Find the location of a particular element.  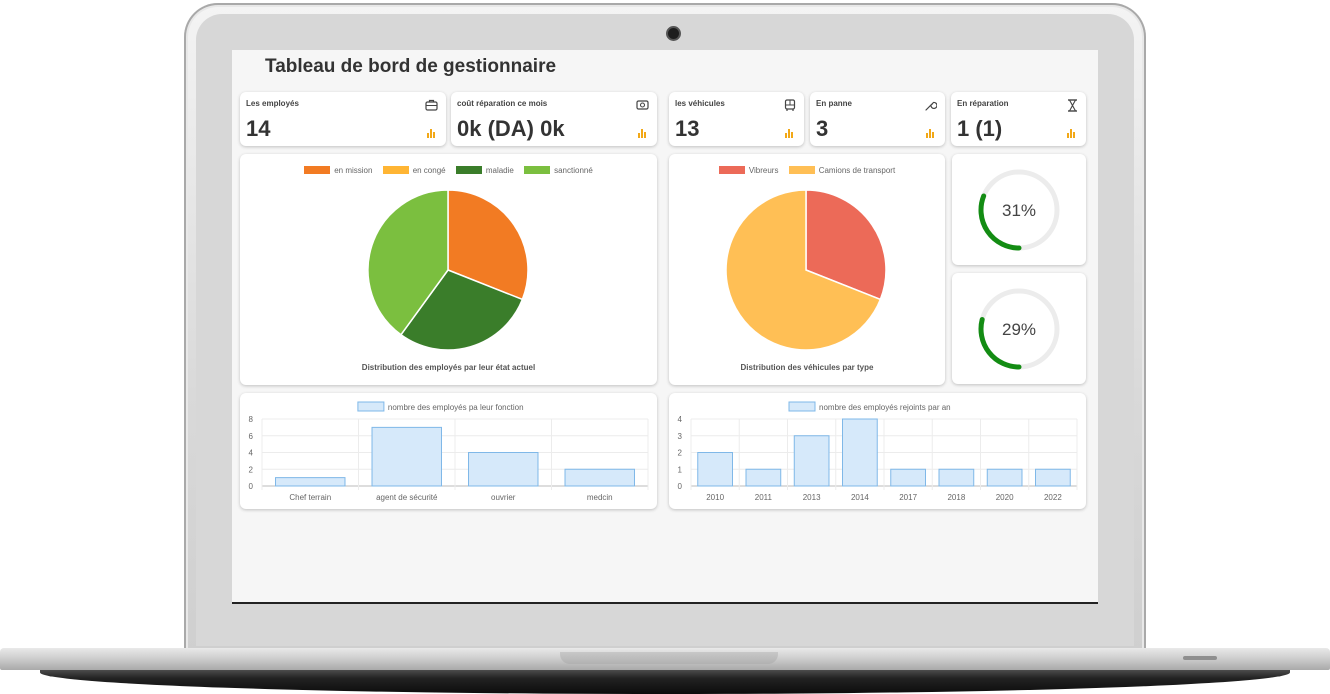

gauge-card-2: 29% is located at coordinates (1019, 328).